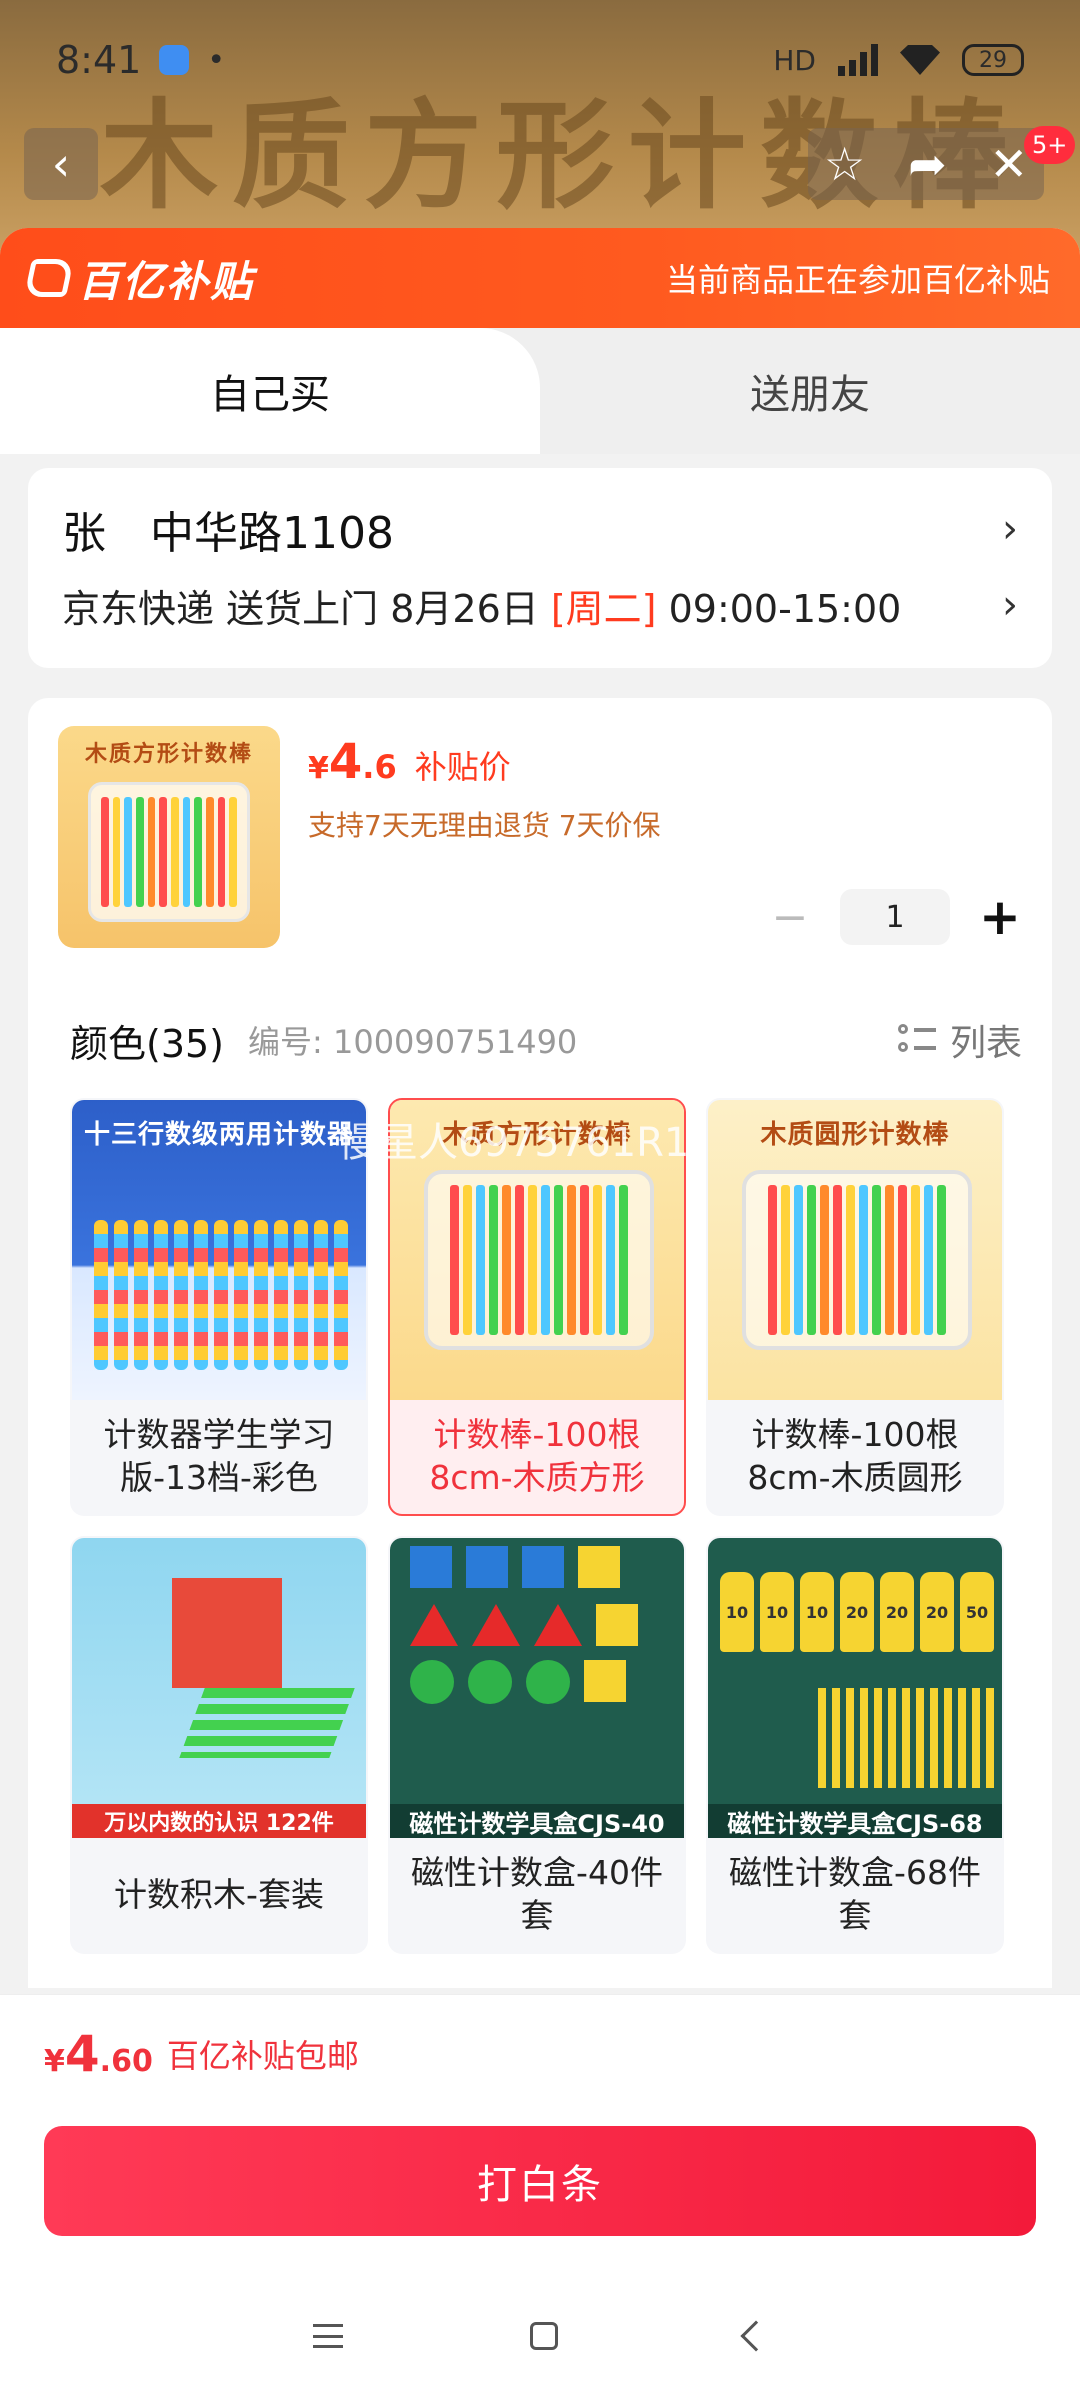  I want to click on delivery-line: 京东快递 送货上门 8月26日 [周二] 09:00-15:00 ›, so click(540, 605).